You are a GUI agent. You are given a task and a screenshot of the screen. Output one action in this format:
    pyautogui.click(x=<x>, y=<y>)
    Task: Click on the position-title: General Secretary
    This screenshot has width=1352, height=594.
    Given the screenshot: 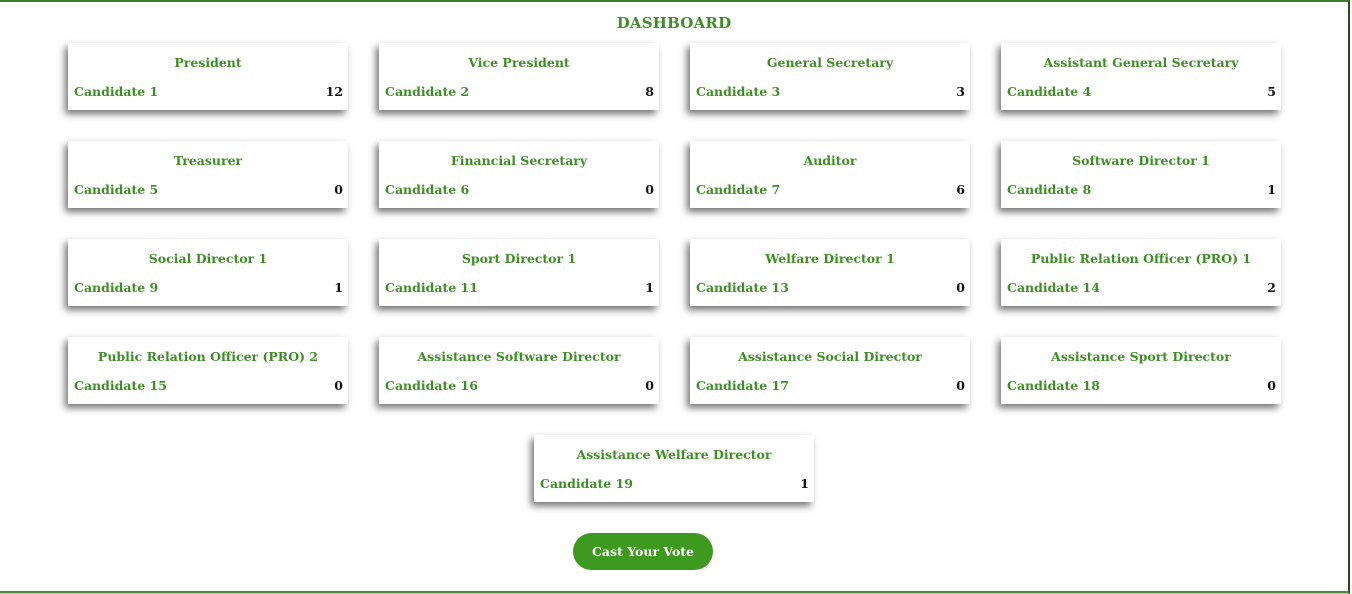 What is the action you would take?
    pyautogui.click(x=830, y=62)
    